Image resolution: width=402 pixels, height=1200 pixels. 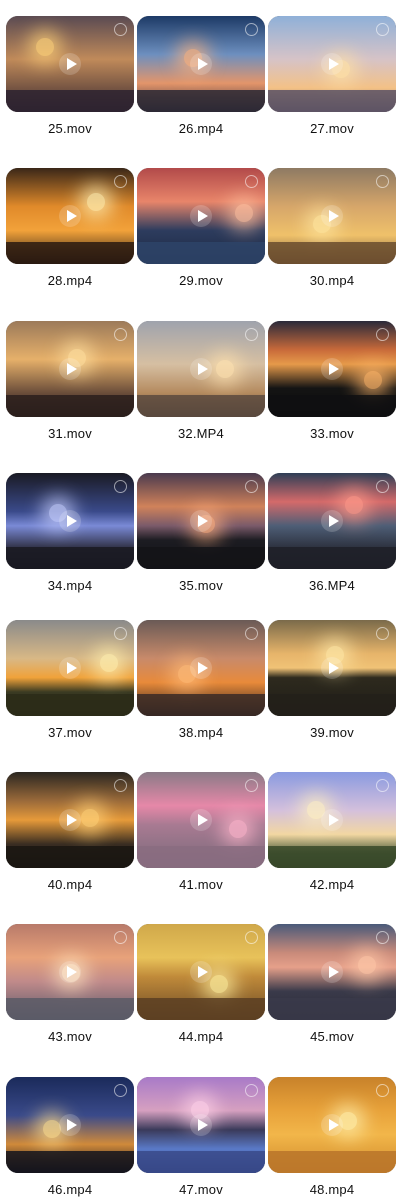 I want to click on video-tile: 34.mp4, so click(x=70, y=533).